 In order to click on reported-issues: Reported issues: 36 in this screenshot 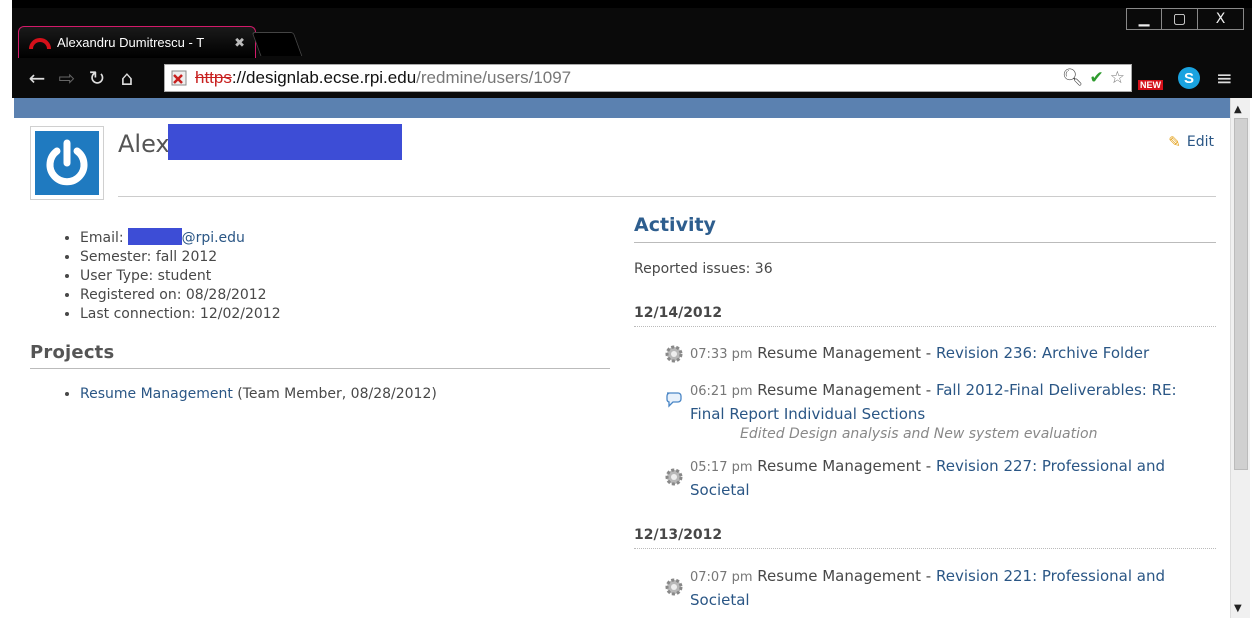, I will do `click(703, 269)`.